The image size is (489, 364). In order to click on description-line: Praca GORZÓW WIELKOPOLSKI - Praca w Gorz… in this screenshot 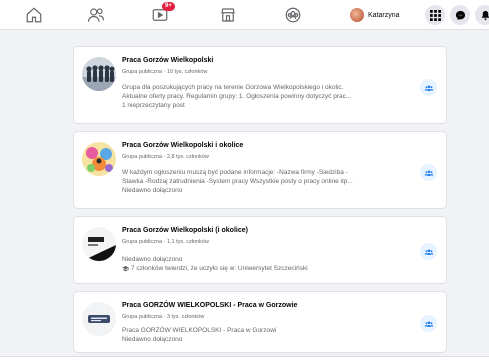, I will do `click(199, 330)`.